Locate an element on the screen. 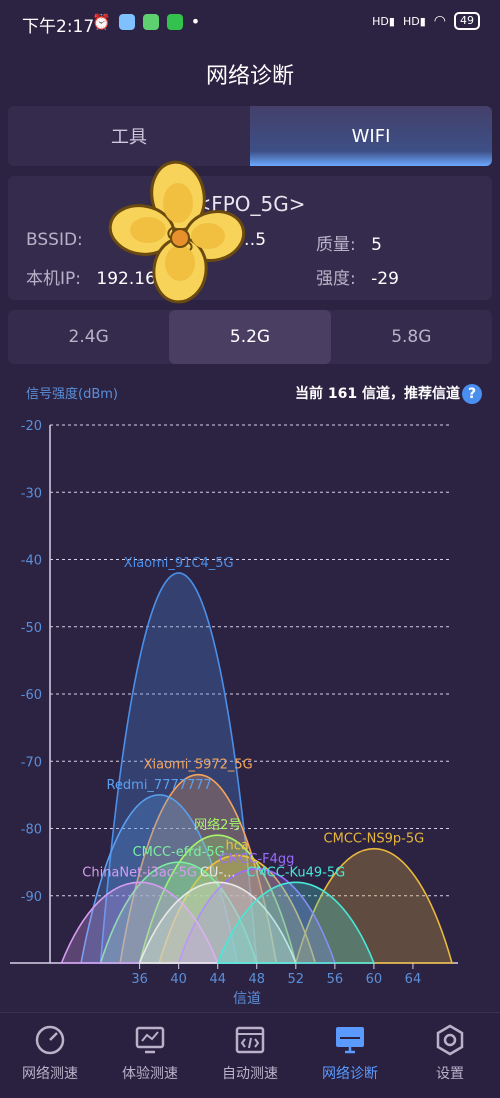  bottom-nav: 网络测速 体验测速 自动测速 网络诊断 设置 is located at coordinates (250, 1055).